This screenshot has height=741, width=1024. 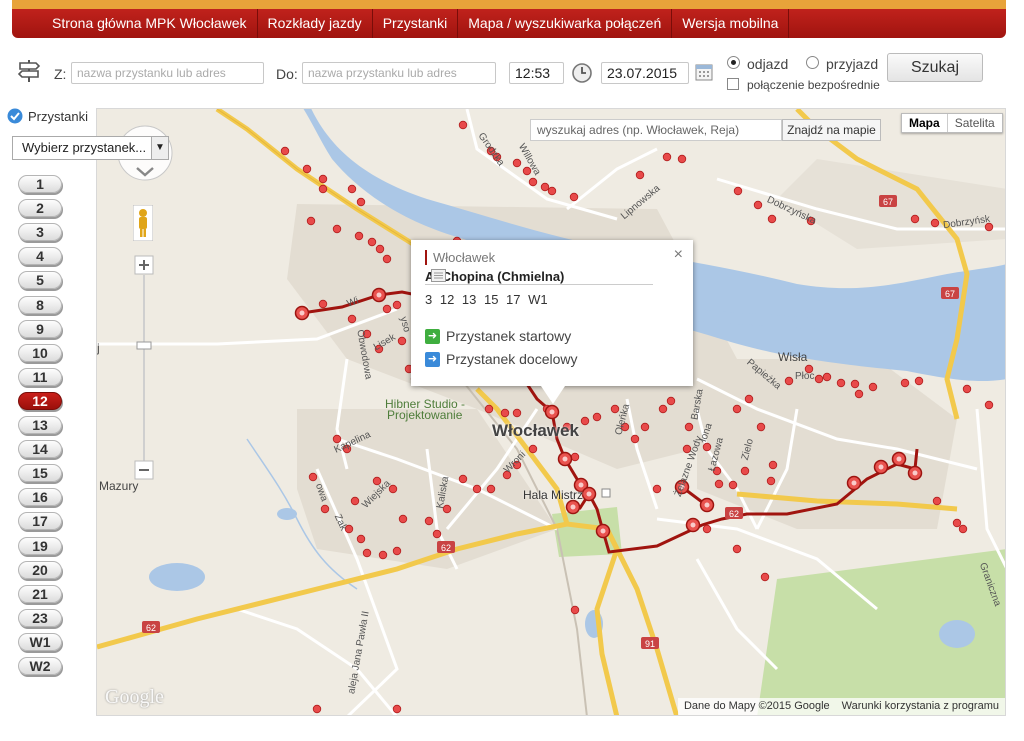 What do you see at coordinates (536, 73) in the screenshot?
I see `time-input` at bounding box center [536, 73].